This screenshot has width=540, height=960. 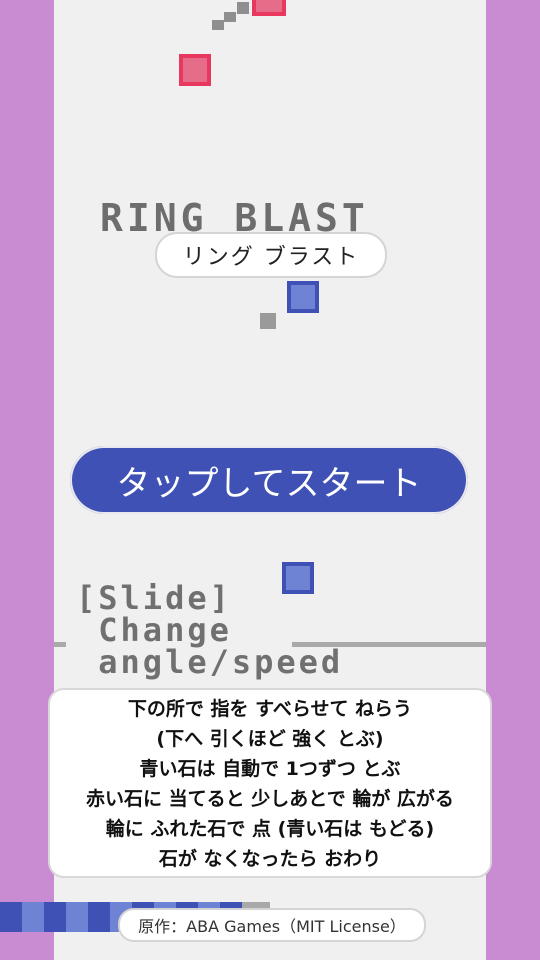 What do you see at coordinates (154, 630) in the screenshot?
I see `pixel-instruction-line: Change` at bounding box center [154, 630].